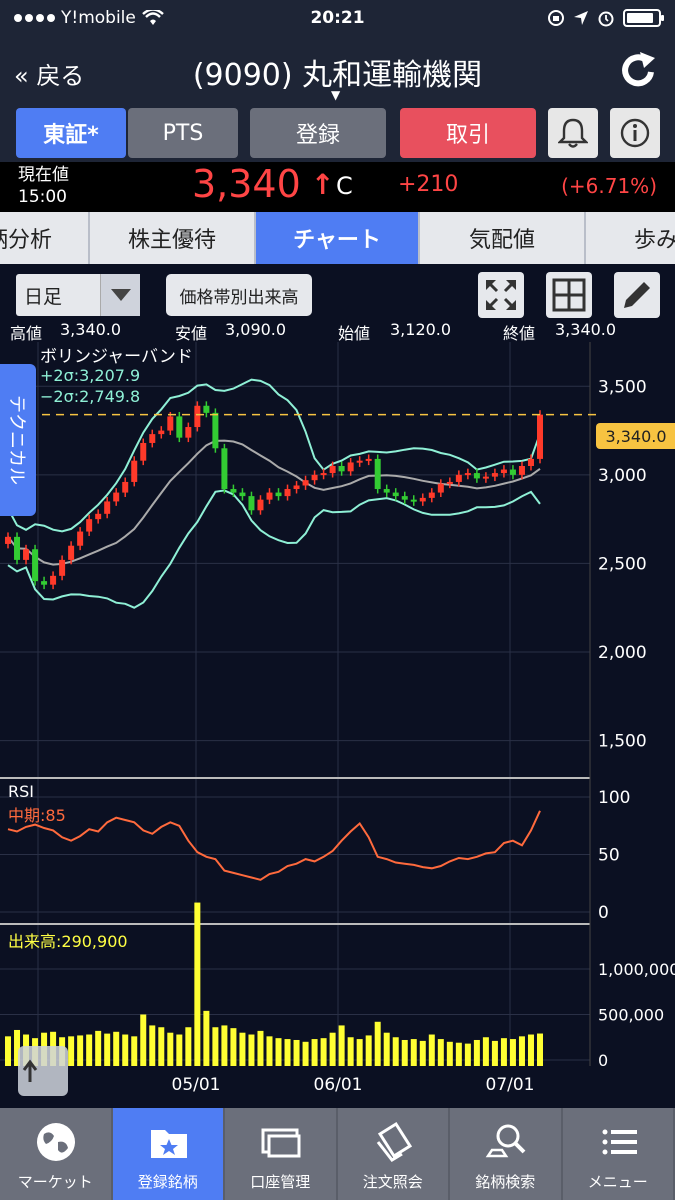 The image size is (675, 1200). I want to click on price-change: +210, so click(428, 184).